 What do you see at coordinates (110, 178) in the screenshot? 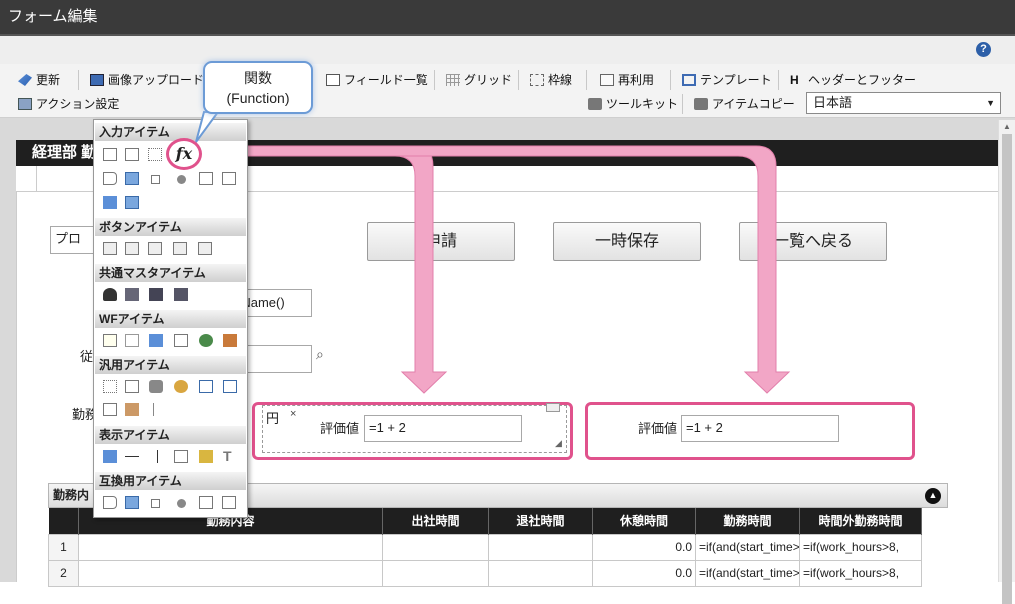
I see `tag-icon` at bounding box center [110, 178].